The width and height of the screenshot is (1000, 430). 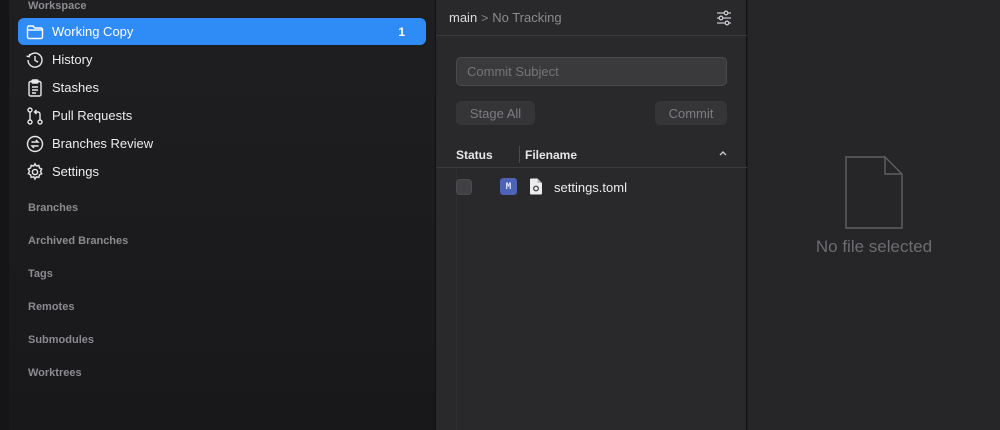 I want to click on empty-state-text: No file selected, so click(x=874, y=246).